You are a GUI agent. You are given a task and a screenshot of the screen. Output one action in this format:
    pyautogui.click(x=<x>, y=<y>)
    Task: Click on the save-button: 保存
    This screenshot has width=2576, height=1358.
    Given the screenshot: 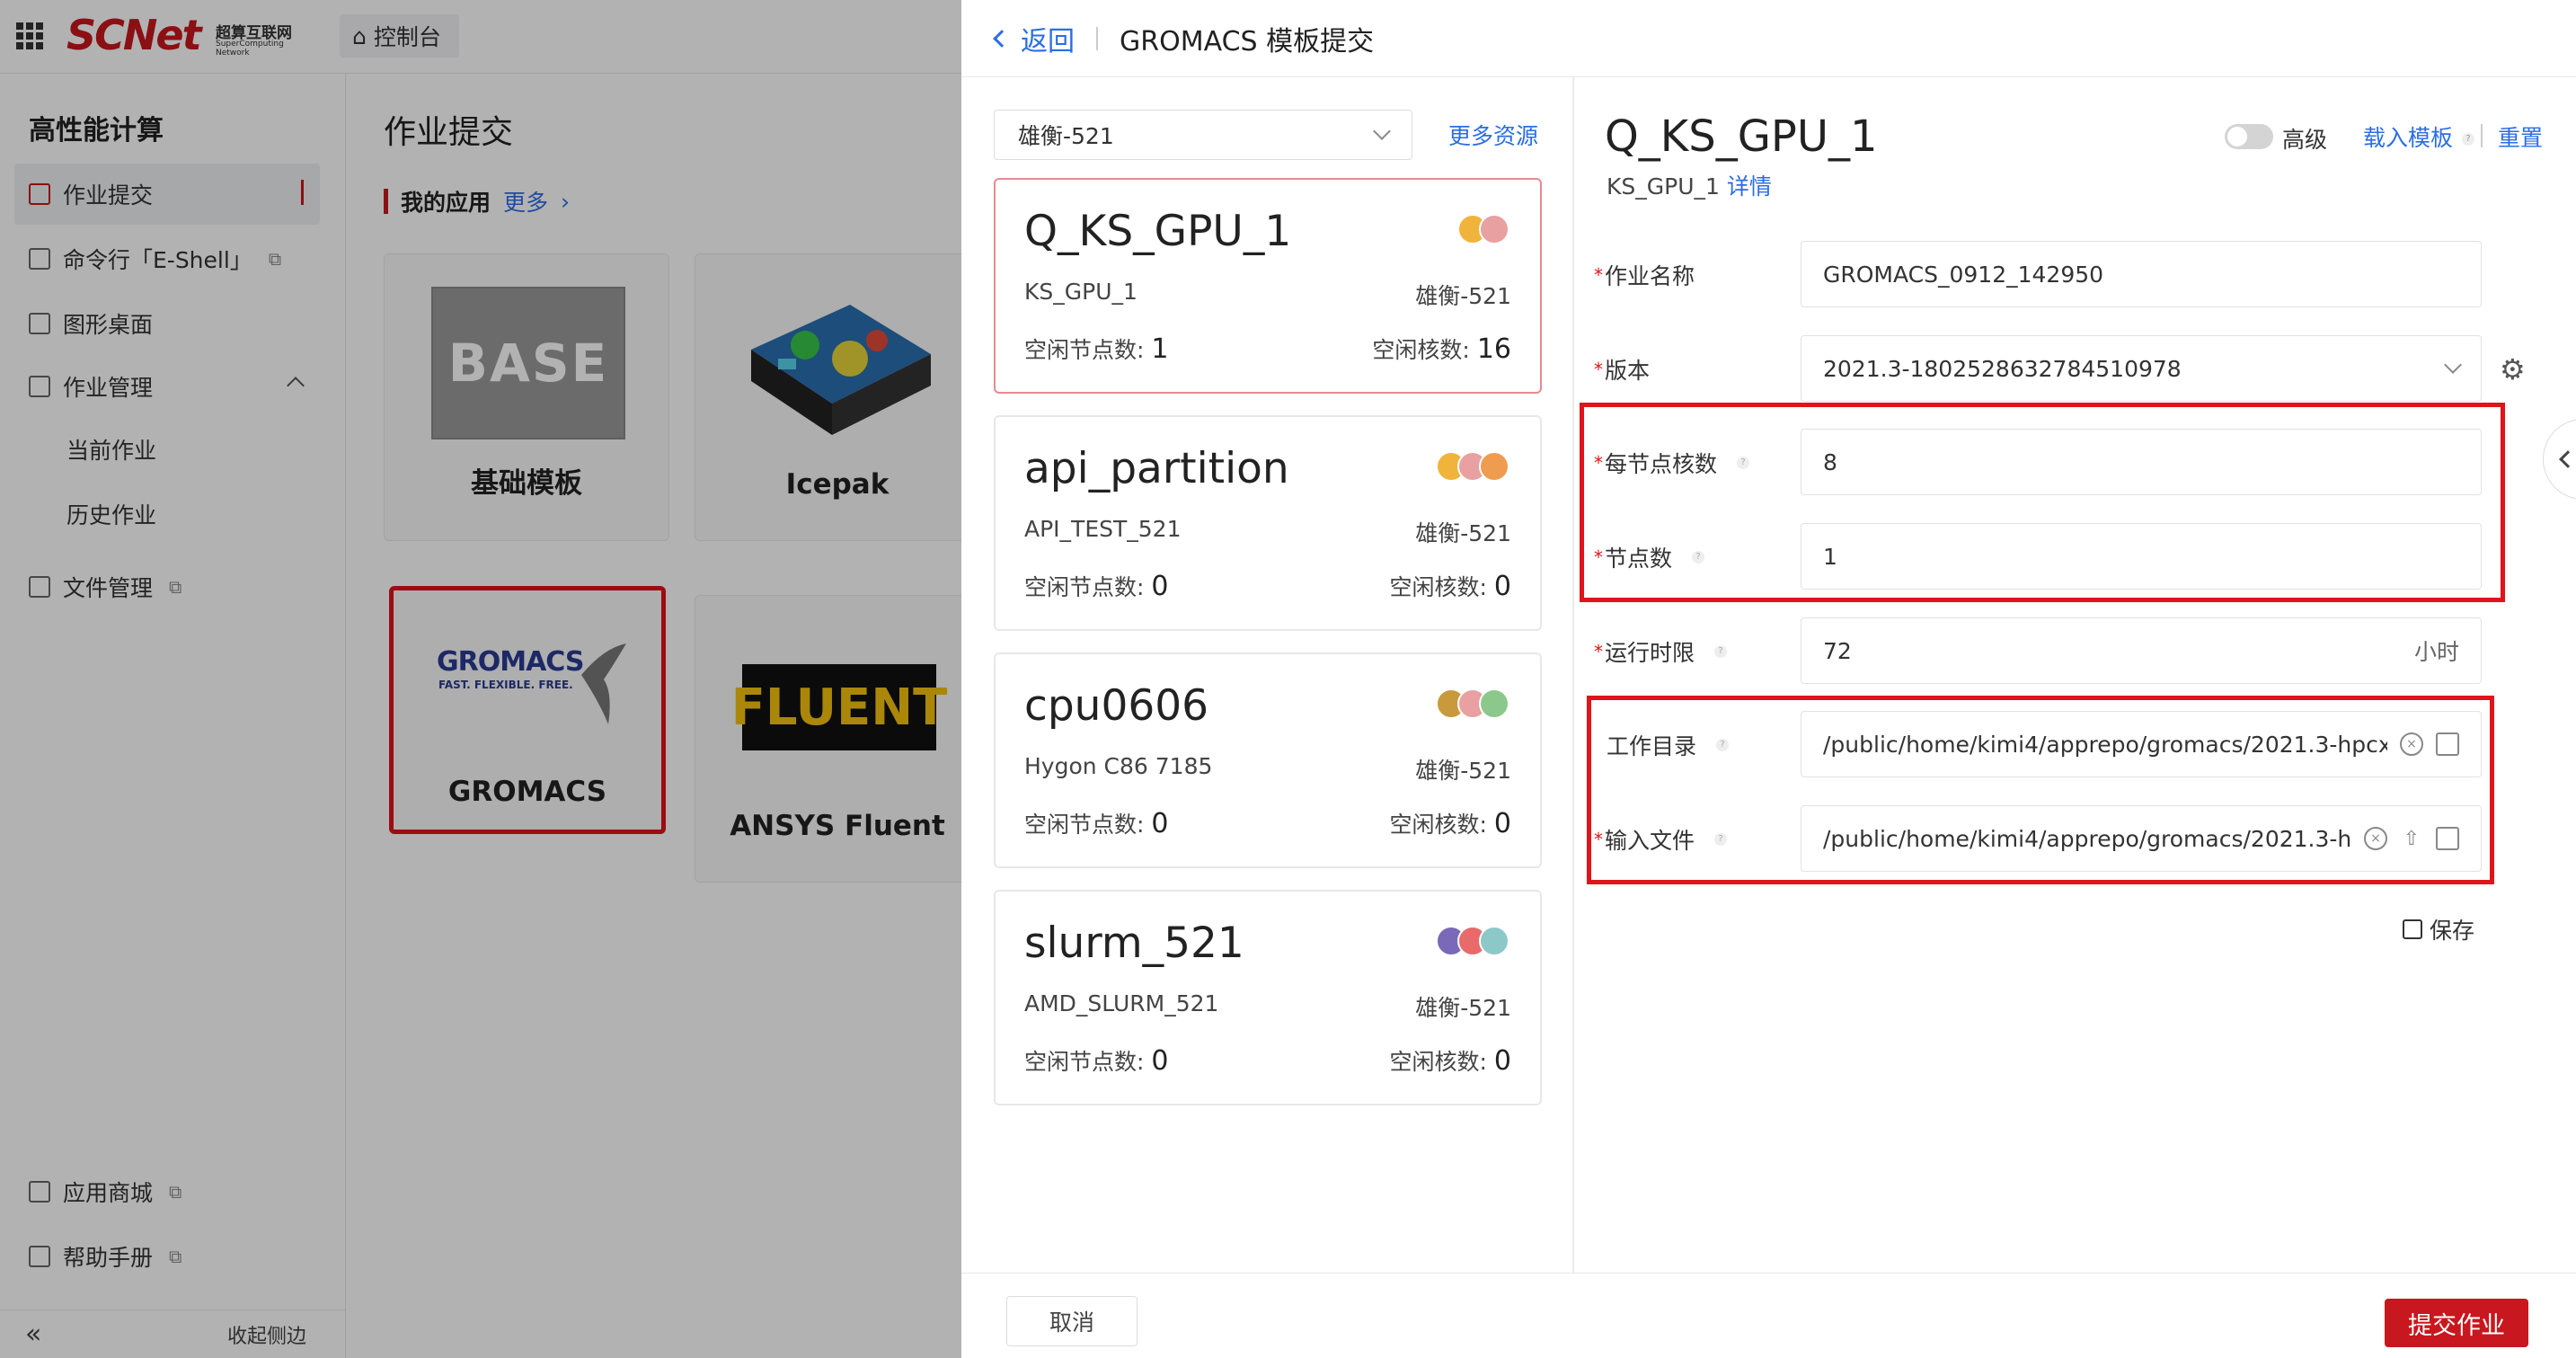 What is the action you would take?
    pyautogui.click(x=2438, y=929)
    